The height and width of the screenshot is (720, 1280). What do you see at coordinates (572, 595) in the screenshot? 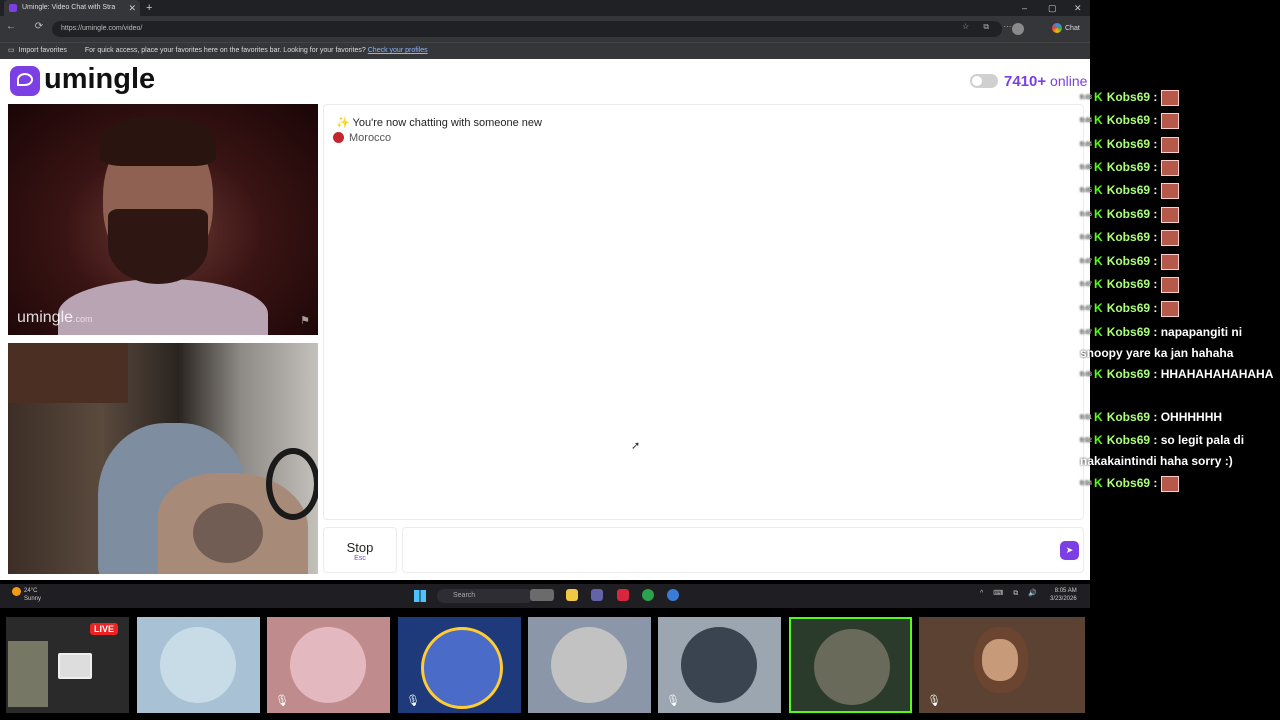
I see `file-explorer-icon` at bounding box center [572, 595].